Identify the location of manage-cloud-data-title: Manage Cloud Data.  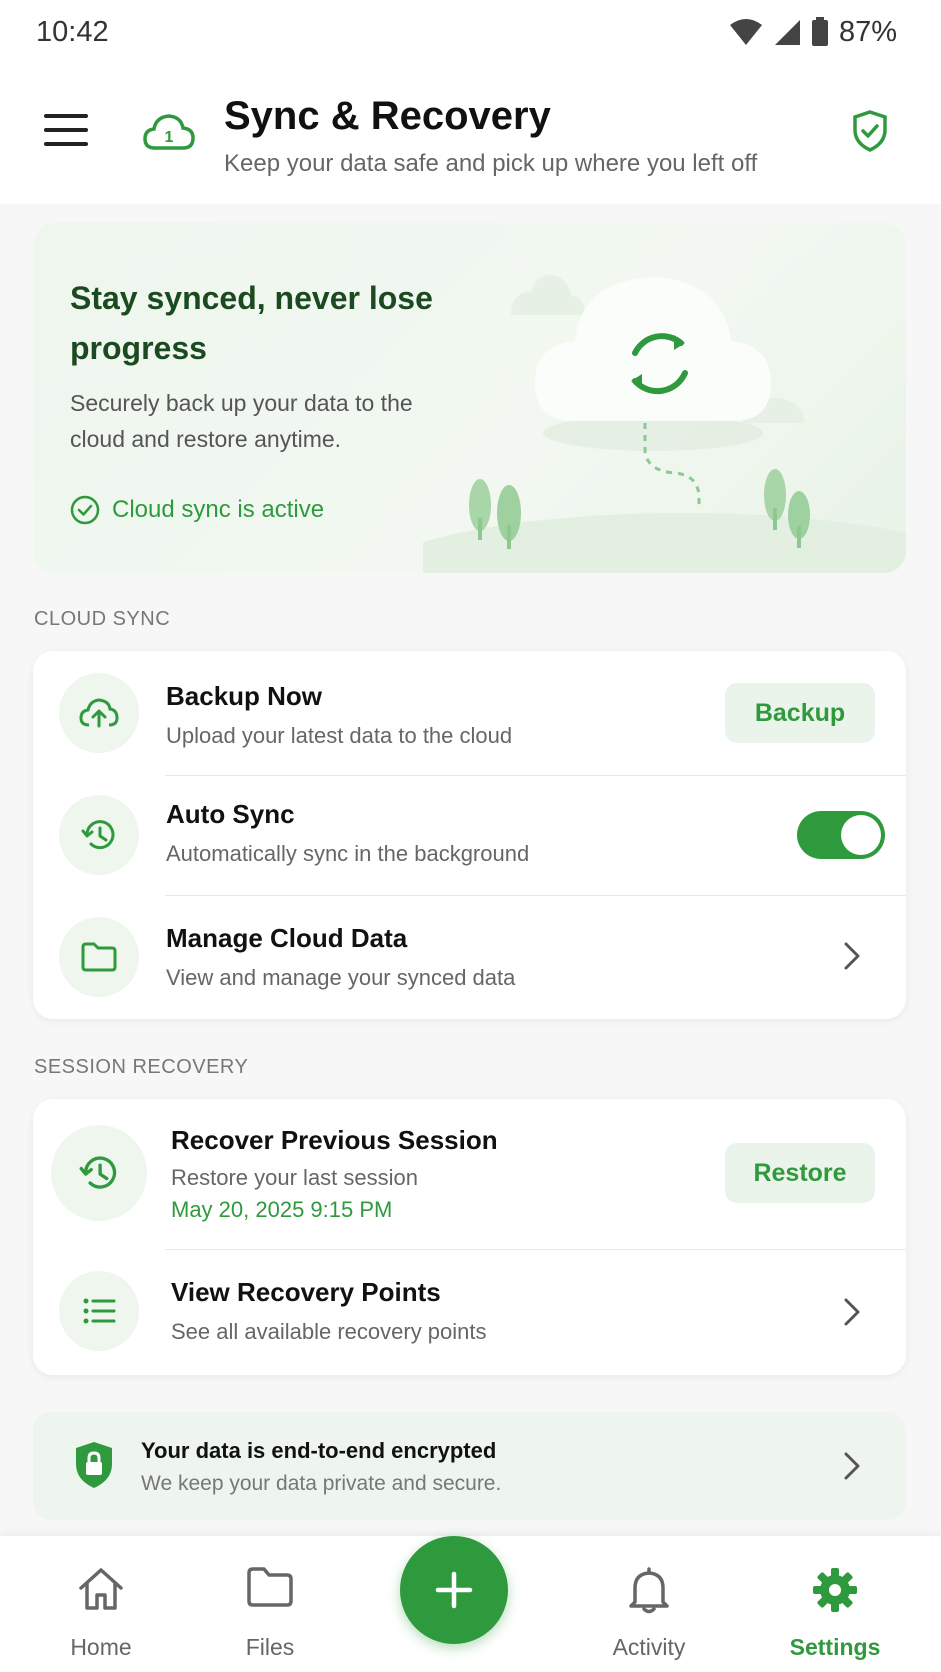
(287, 938).